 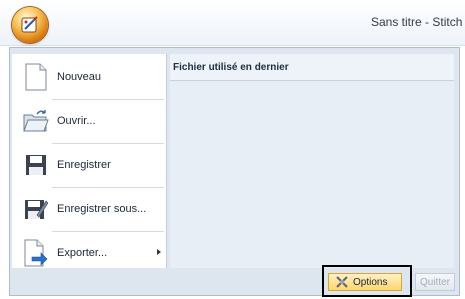 What do you see at coordinates (342, 282) in the screenshot?
I see `options-icon` at bounding box center [342, 282].